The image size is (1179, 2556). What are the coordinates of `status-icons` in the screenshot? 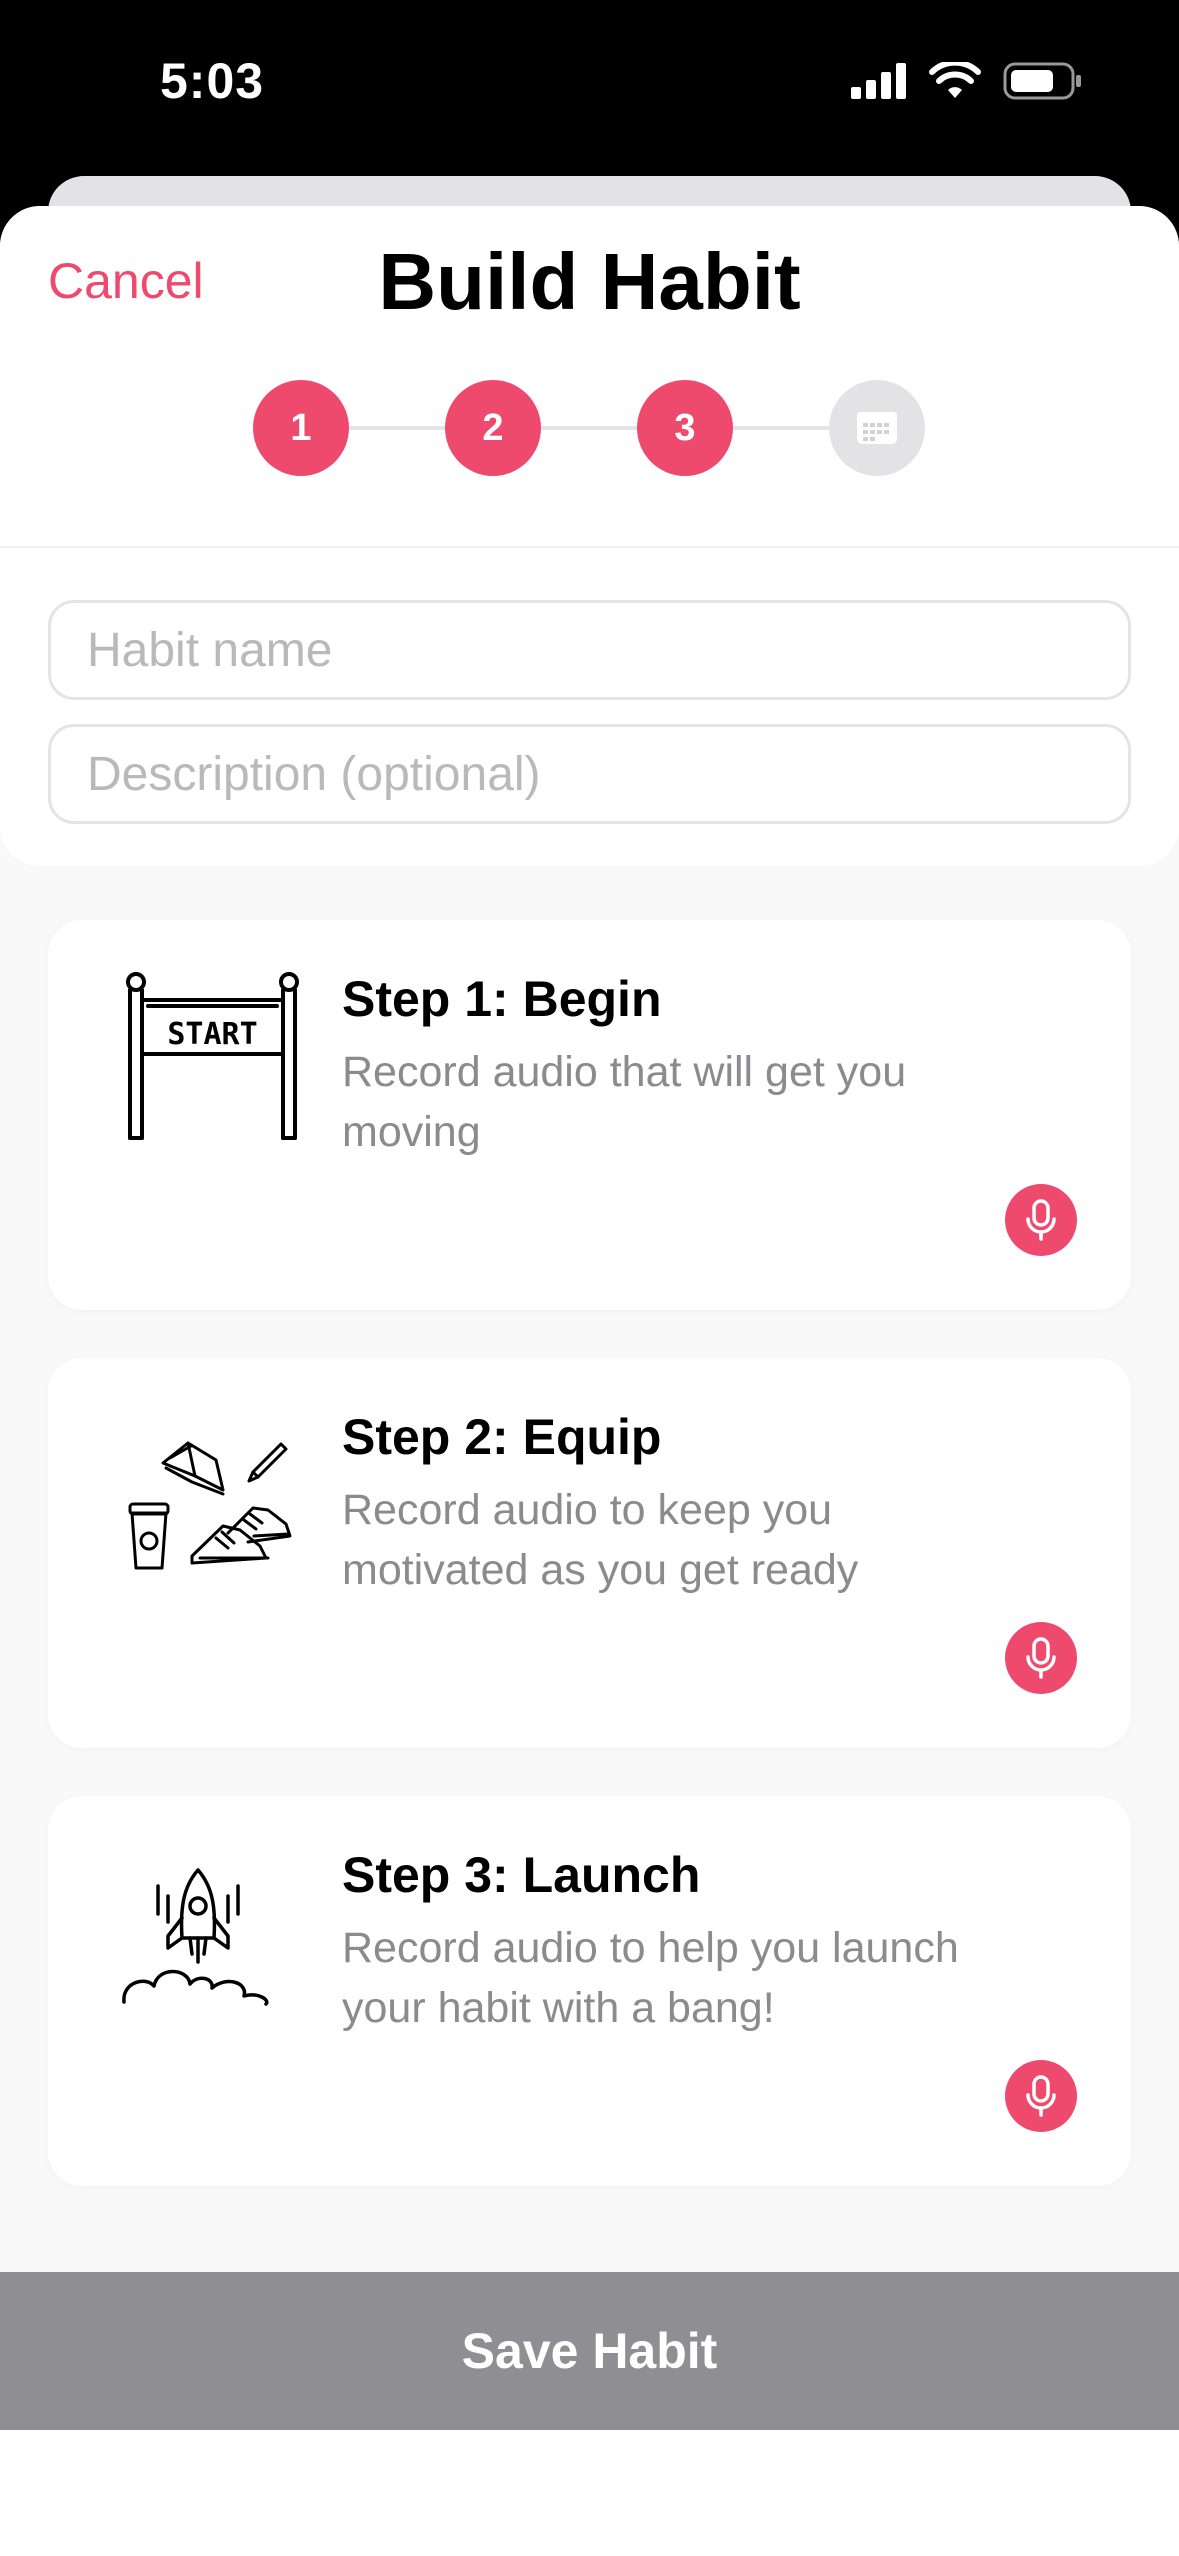 It's located at (967, 81).